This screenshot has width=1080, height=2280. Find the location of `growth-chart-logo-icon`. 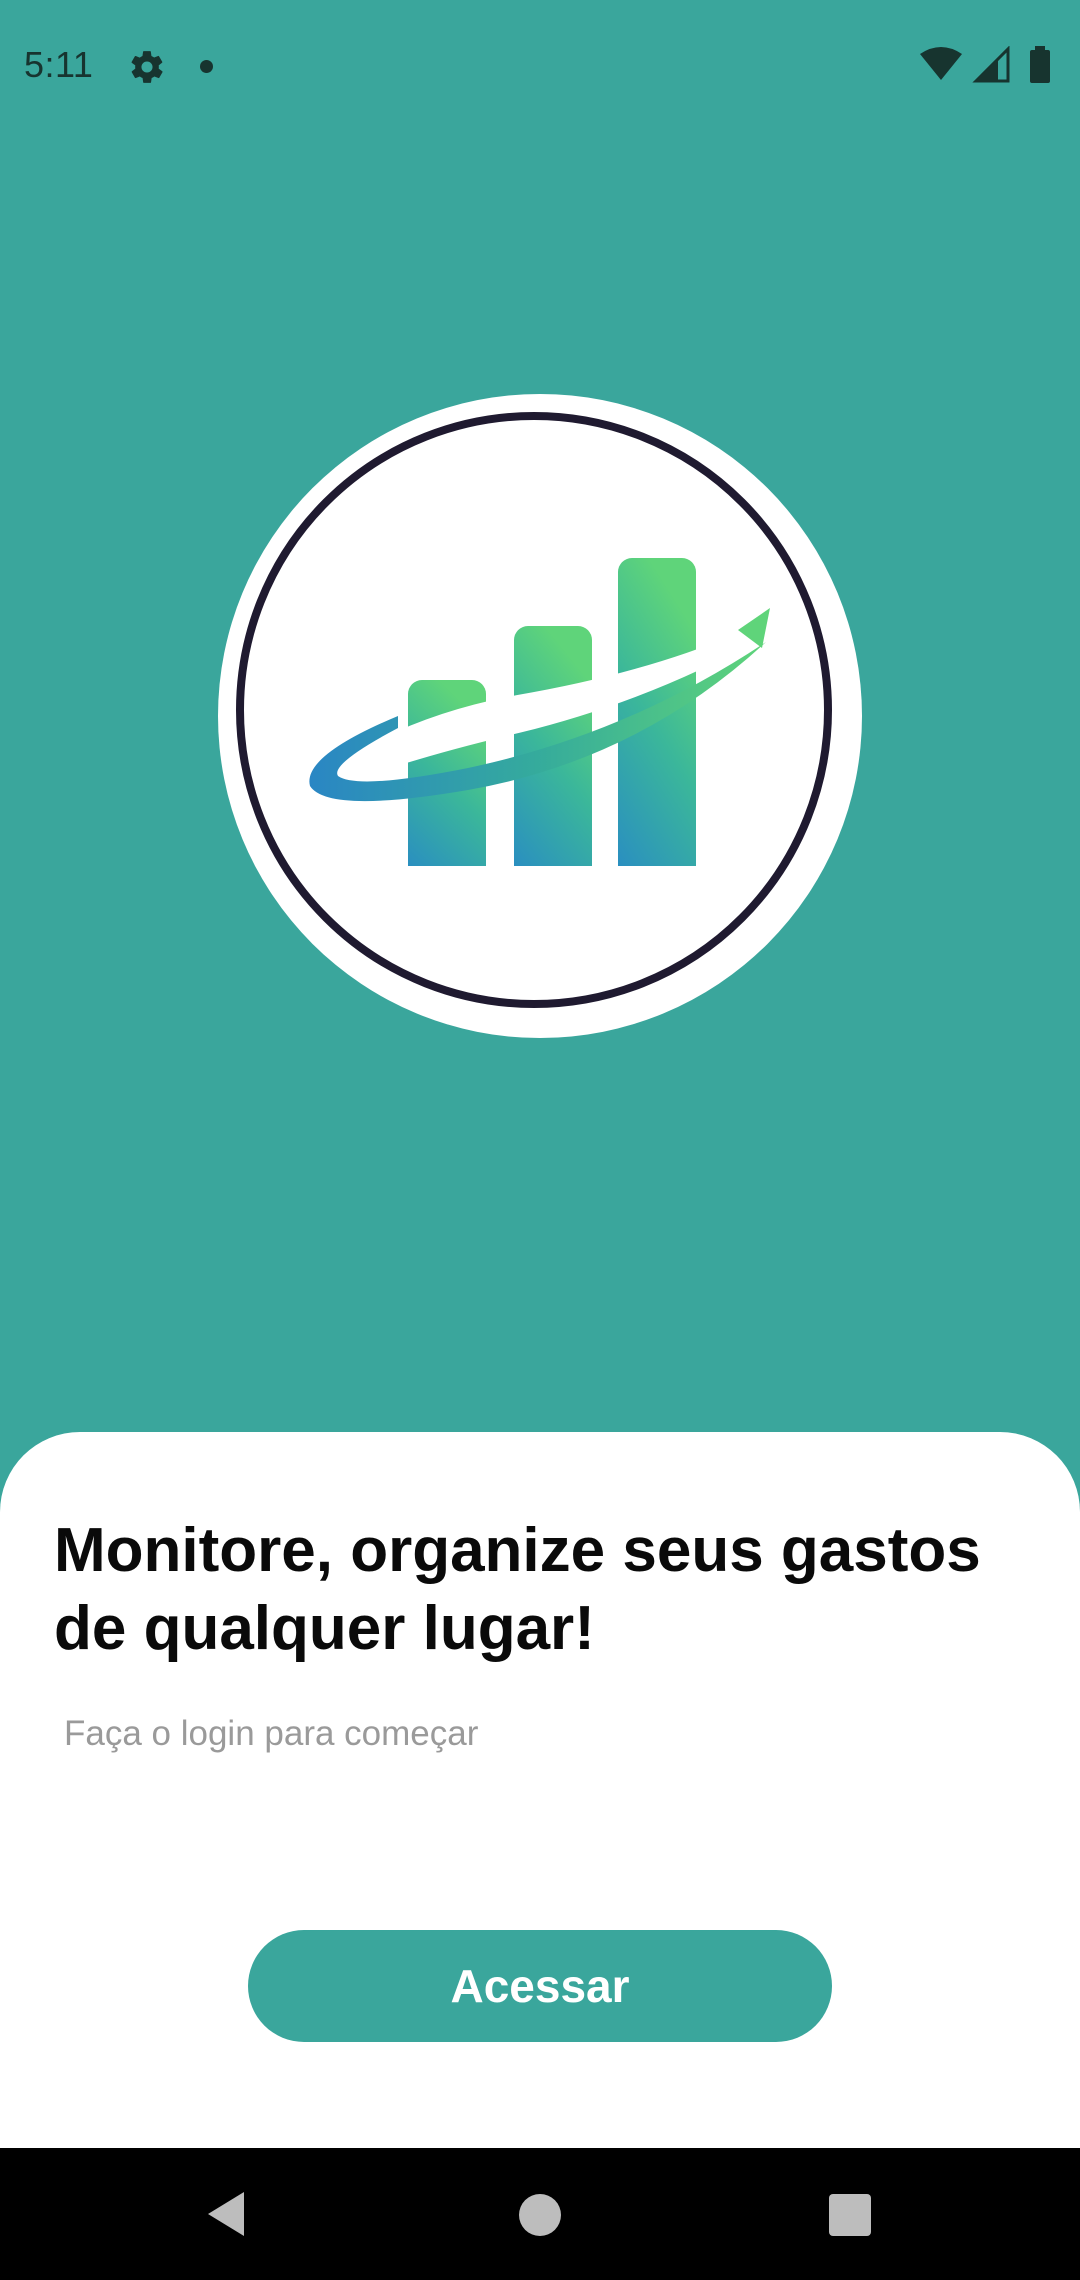

growth-chart-logo-icon is located at coordinates (539, 712).